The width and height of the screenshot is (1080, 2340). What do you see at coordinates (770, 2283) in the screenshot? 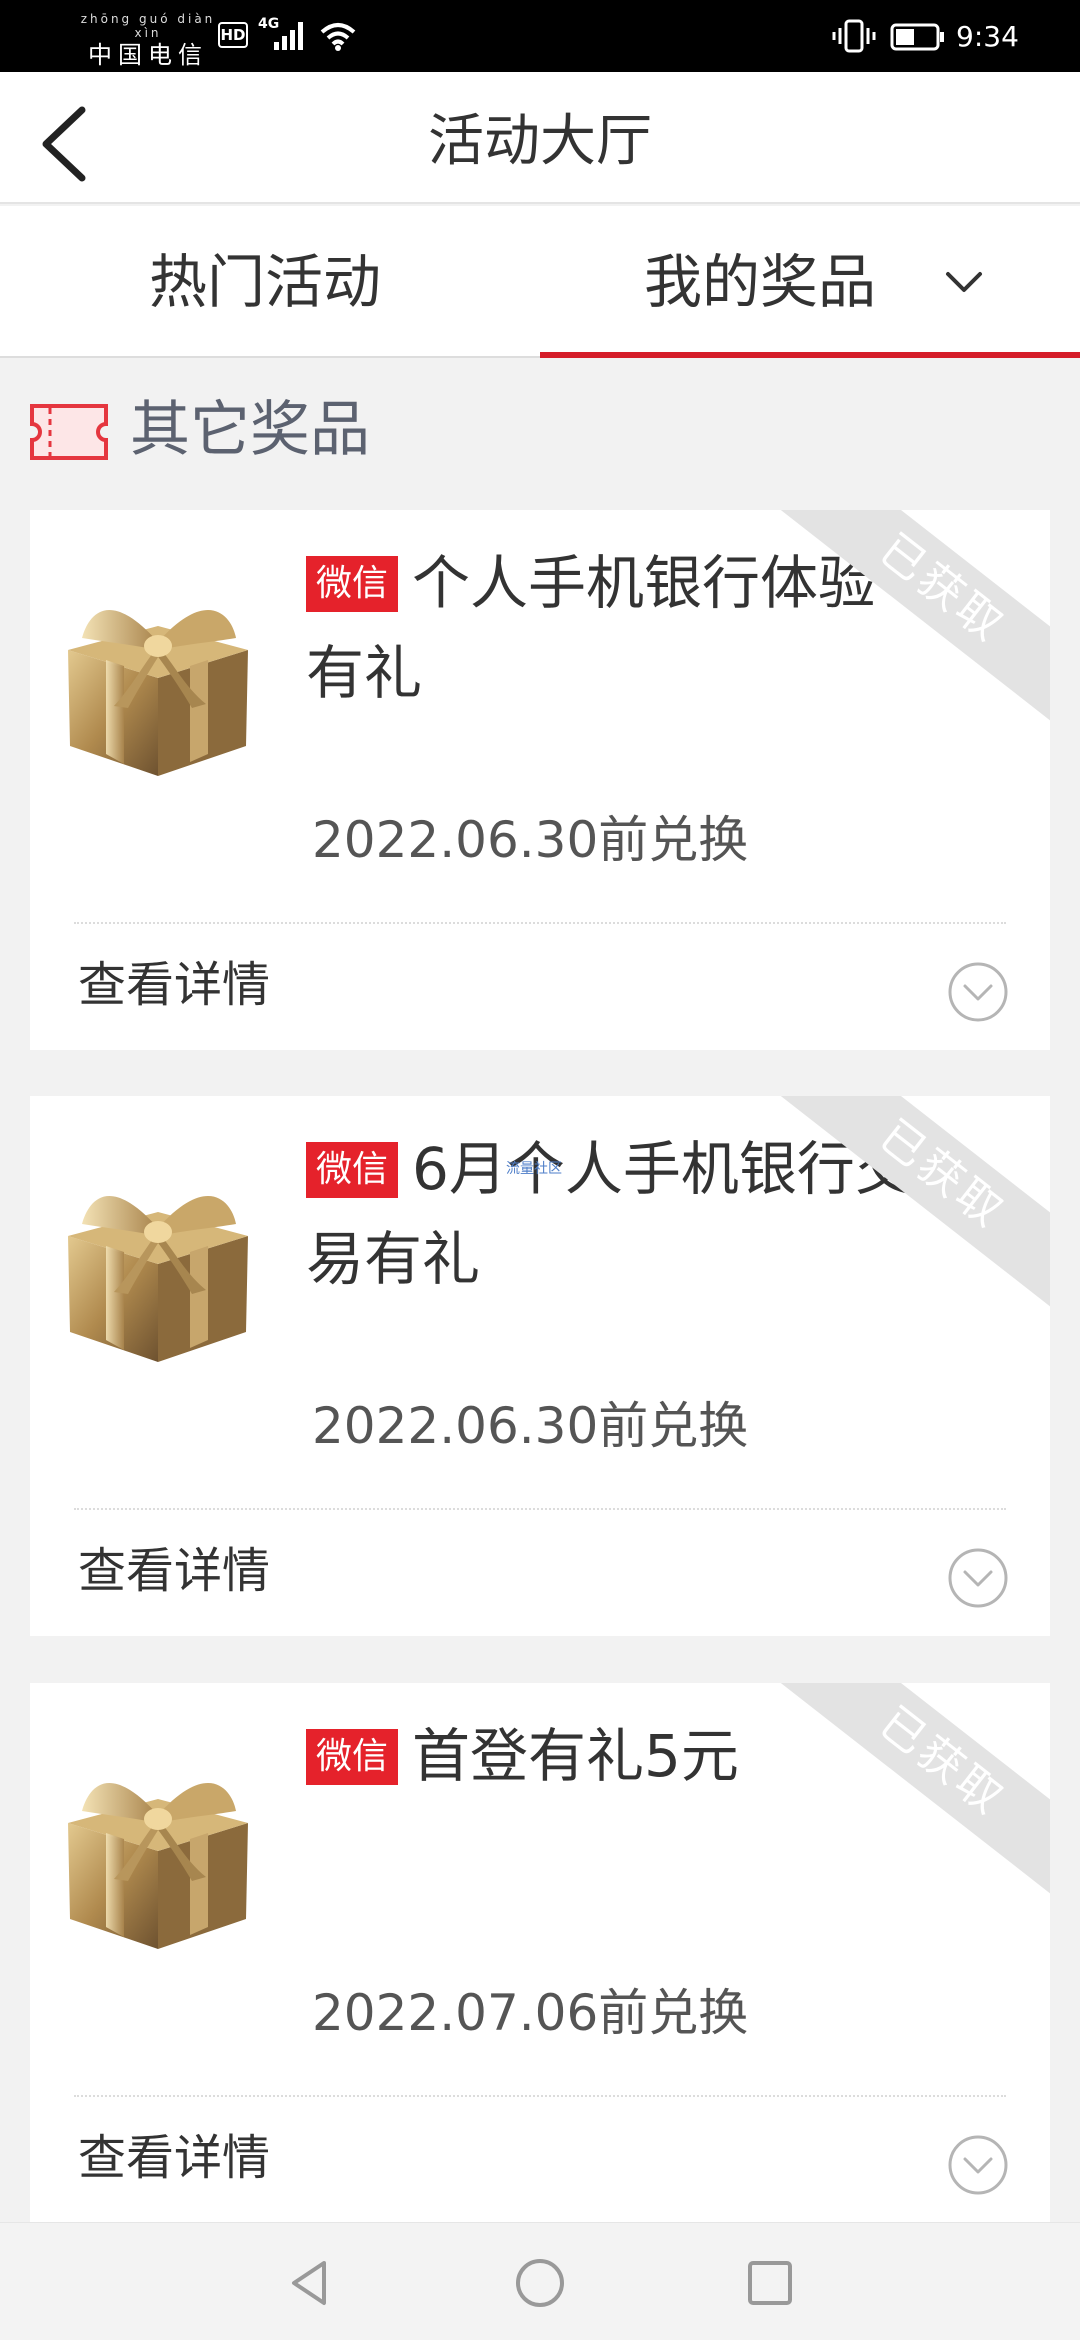
I see `nav-recent-icon` at bounding box center [770, 2283].